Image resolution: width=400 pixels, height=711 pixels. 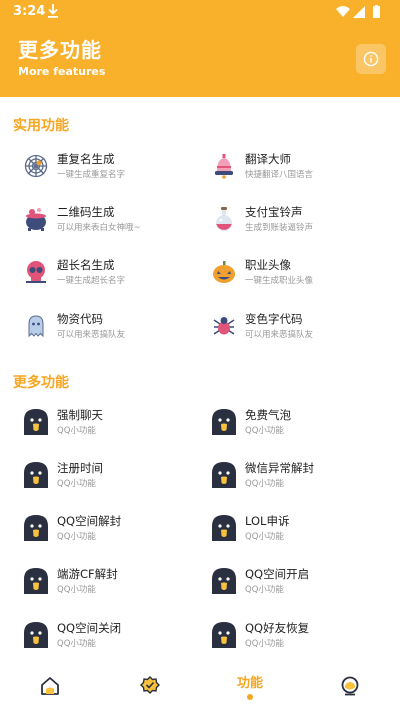 What do you see at coordinates (80, 415) in the screenshot?
I see `item-title: 强制聊天` at bounding box center [80, 415].